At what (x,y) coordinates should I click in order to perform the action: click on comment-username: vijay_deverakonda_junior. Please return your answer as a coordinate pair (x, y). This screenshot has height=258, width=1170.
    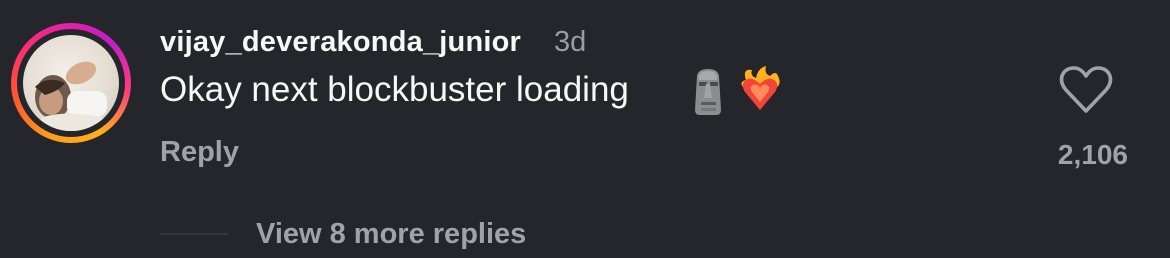
    Looking at the image, I should click on (340, 42).